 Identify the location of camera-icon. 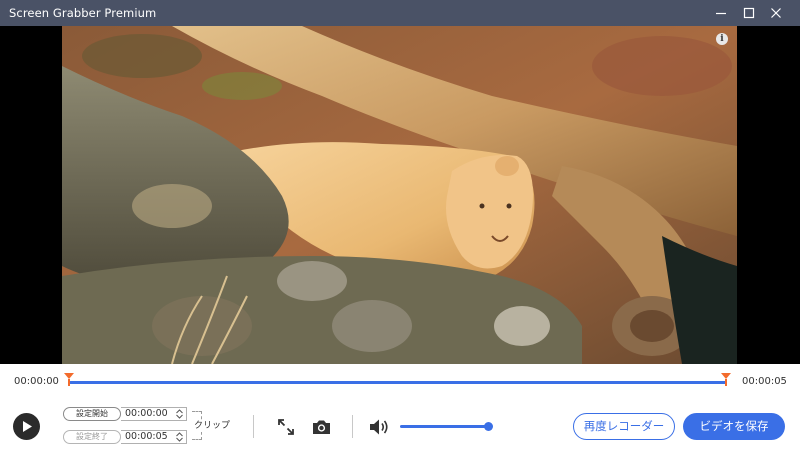
(321, 427).